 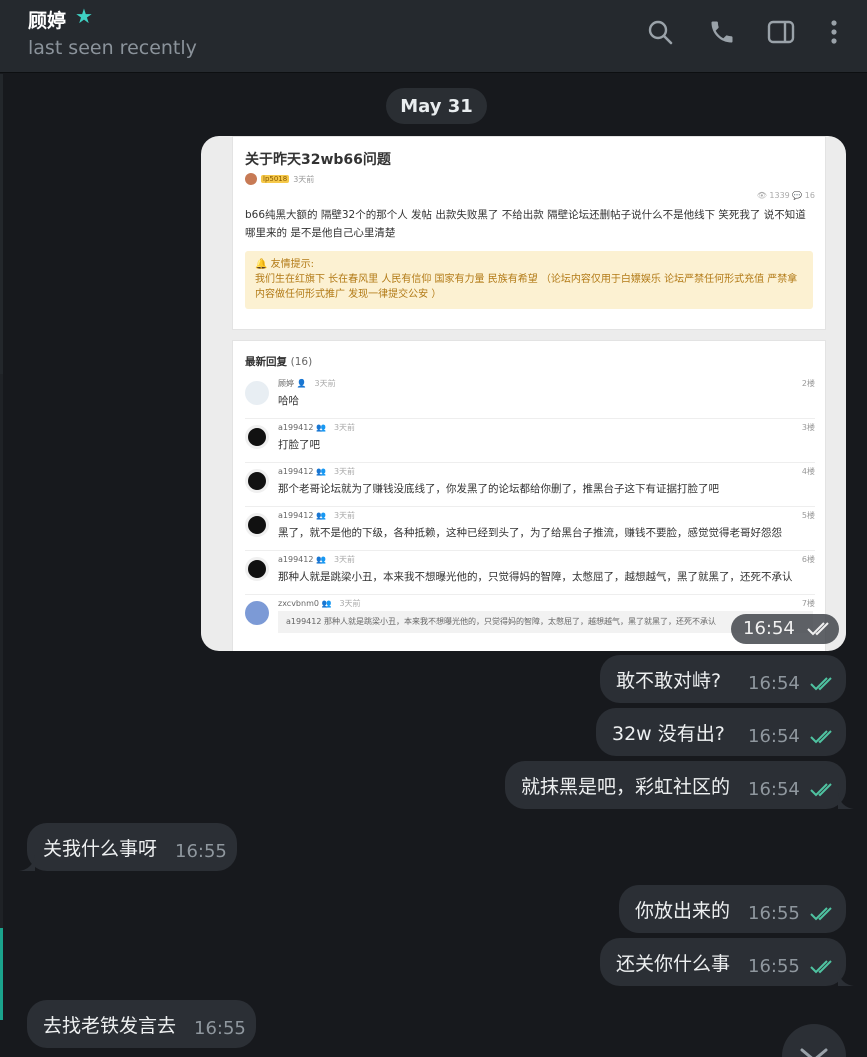 What do you see at coordinates (304, 179) in the screenshot?
I see `post-age: 3天前` at bounding box center [304, 179].